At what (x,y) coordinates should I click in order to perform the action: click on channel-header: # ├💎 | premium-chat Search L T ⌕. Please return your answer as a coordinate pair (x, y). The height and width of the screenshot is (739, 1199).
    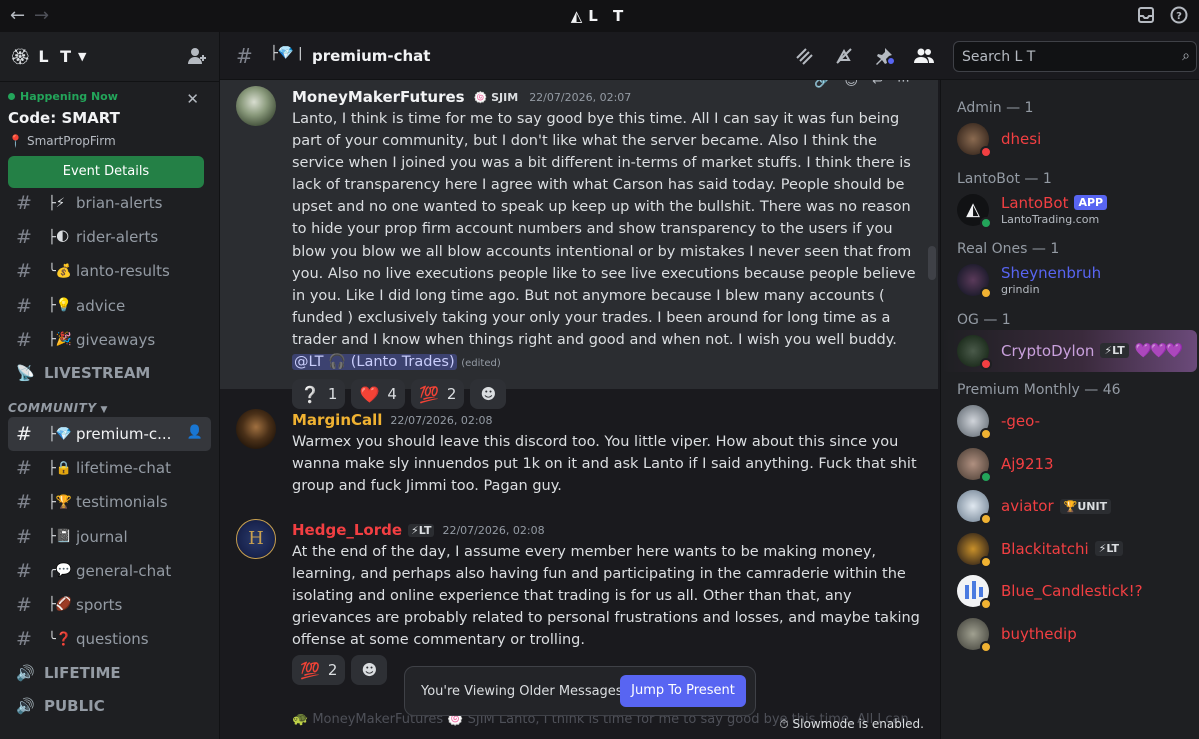
    Looking at the image, I should click on (709, 56).